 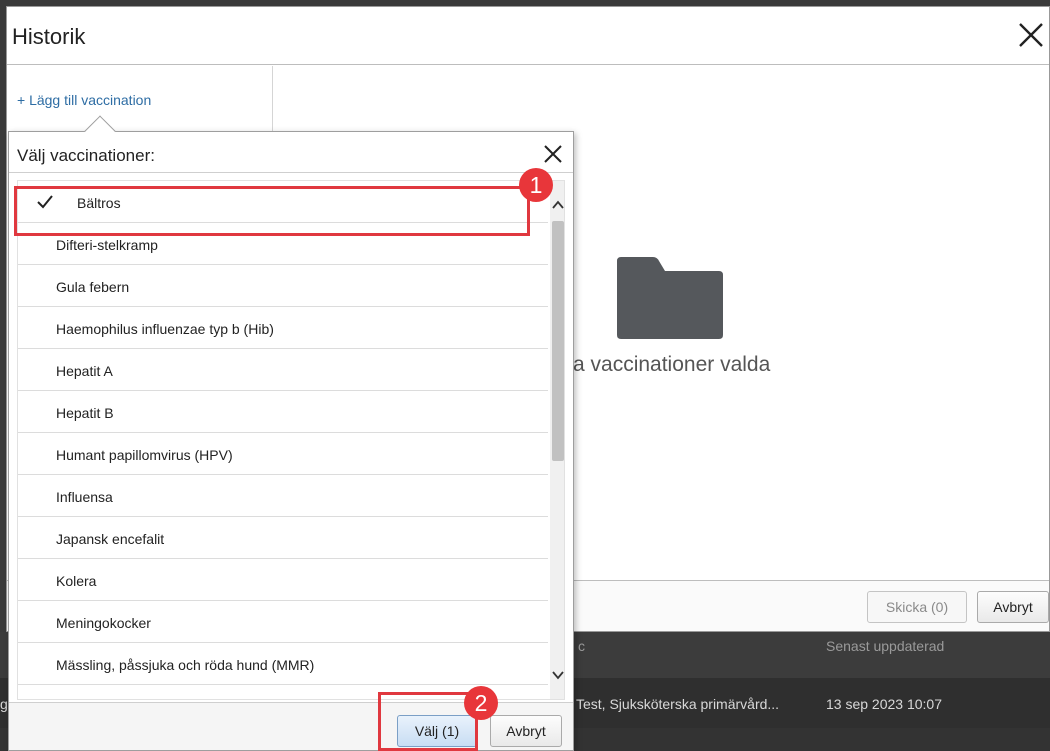 What do you see at coordinates (84, 100) in the screenshot?
I see `add-vaccination-link: + Lägg till vaccination` at bounding box center [84, 100].